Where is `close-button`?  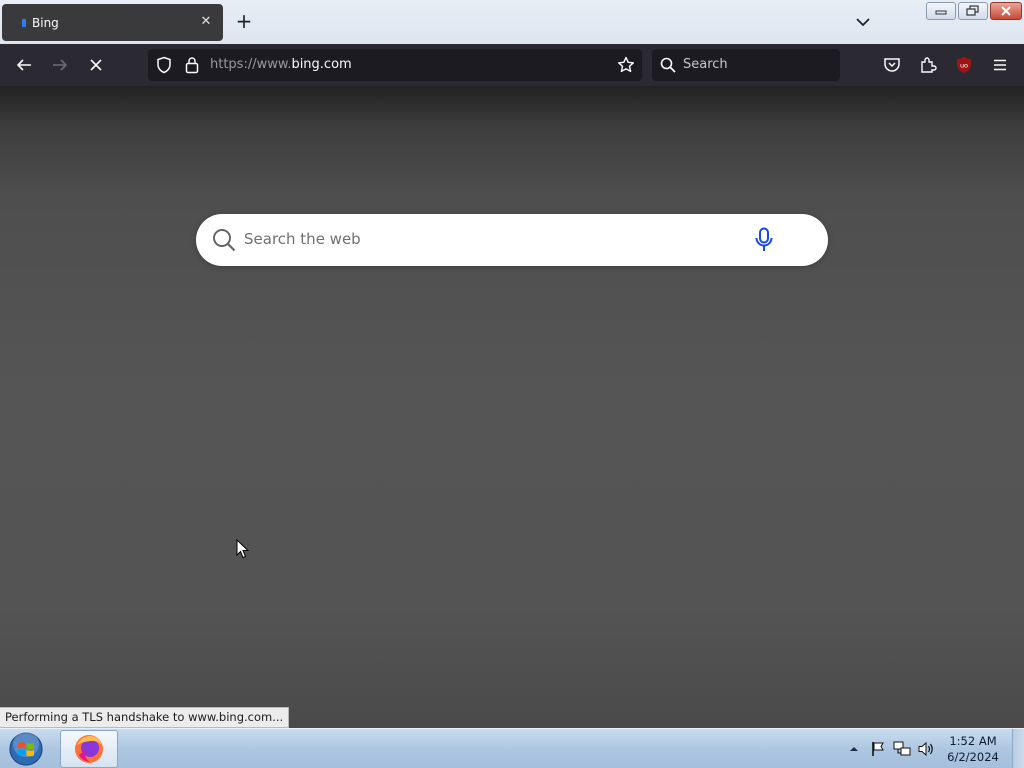
close-button is located at coordinates (1006, 11).